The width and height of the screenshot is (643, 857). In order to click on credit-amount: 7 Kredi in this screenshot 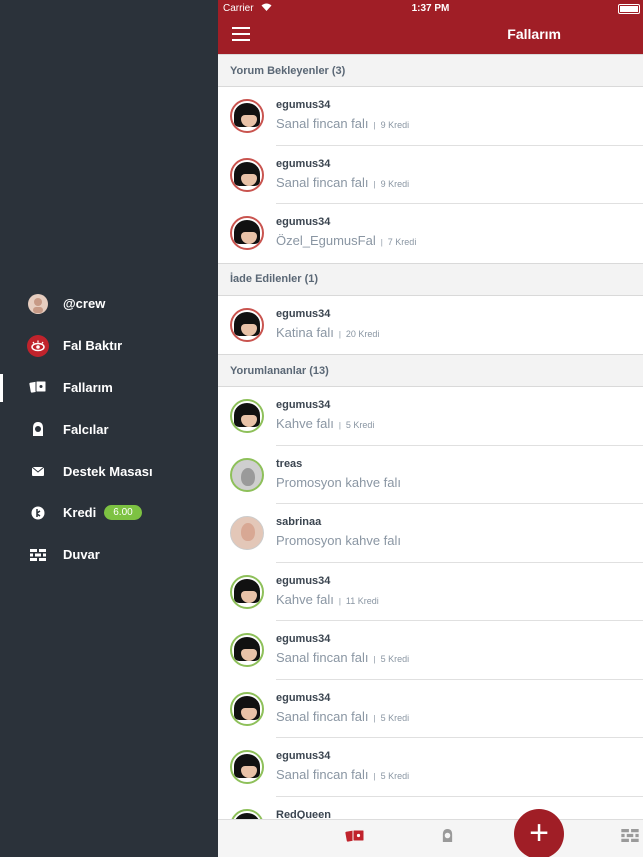, I will do `click(402, 242)`.